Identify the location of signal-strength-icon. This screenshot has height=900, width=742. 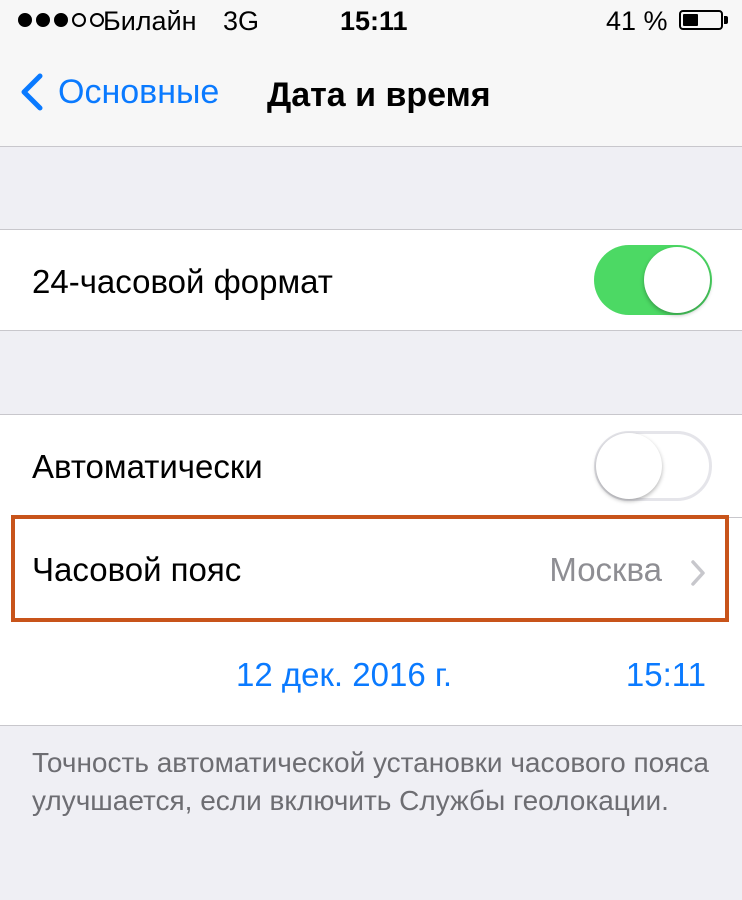
(61, 20).